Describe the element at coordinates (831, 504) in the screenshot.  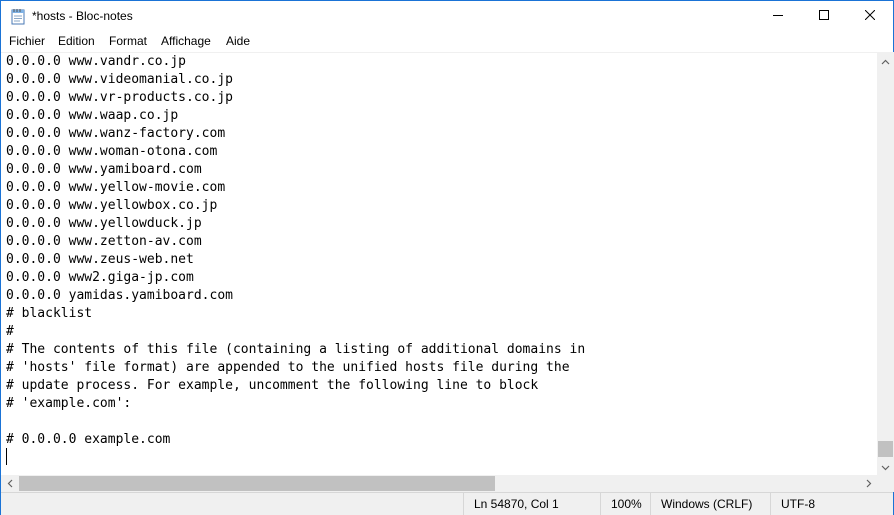
I see `status-encoding: UTF-8` at that location.